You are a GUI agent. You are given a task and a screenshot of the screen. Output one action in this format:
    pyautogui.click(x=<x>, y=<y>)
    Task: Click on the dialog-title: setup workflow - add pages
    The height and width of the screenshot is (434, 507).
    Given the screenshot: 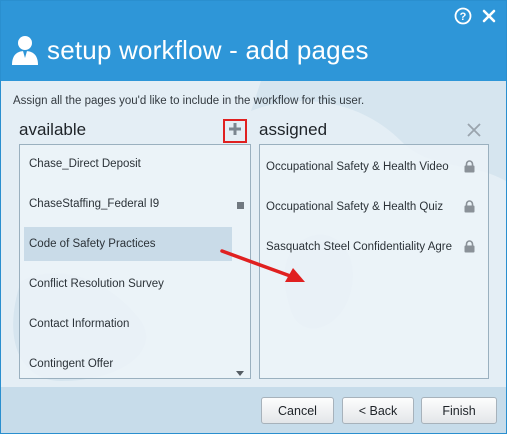 What is the action you would take?
    pyautogui.click(x=208, y=50)
    